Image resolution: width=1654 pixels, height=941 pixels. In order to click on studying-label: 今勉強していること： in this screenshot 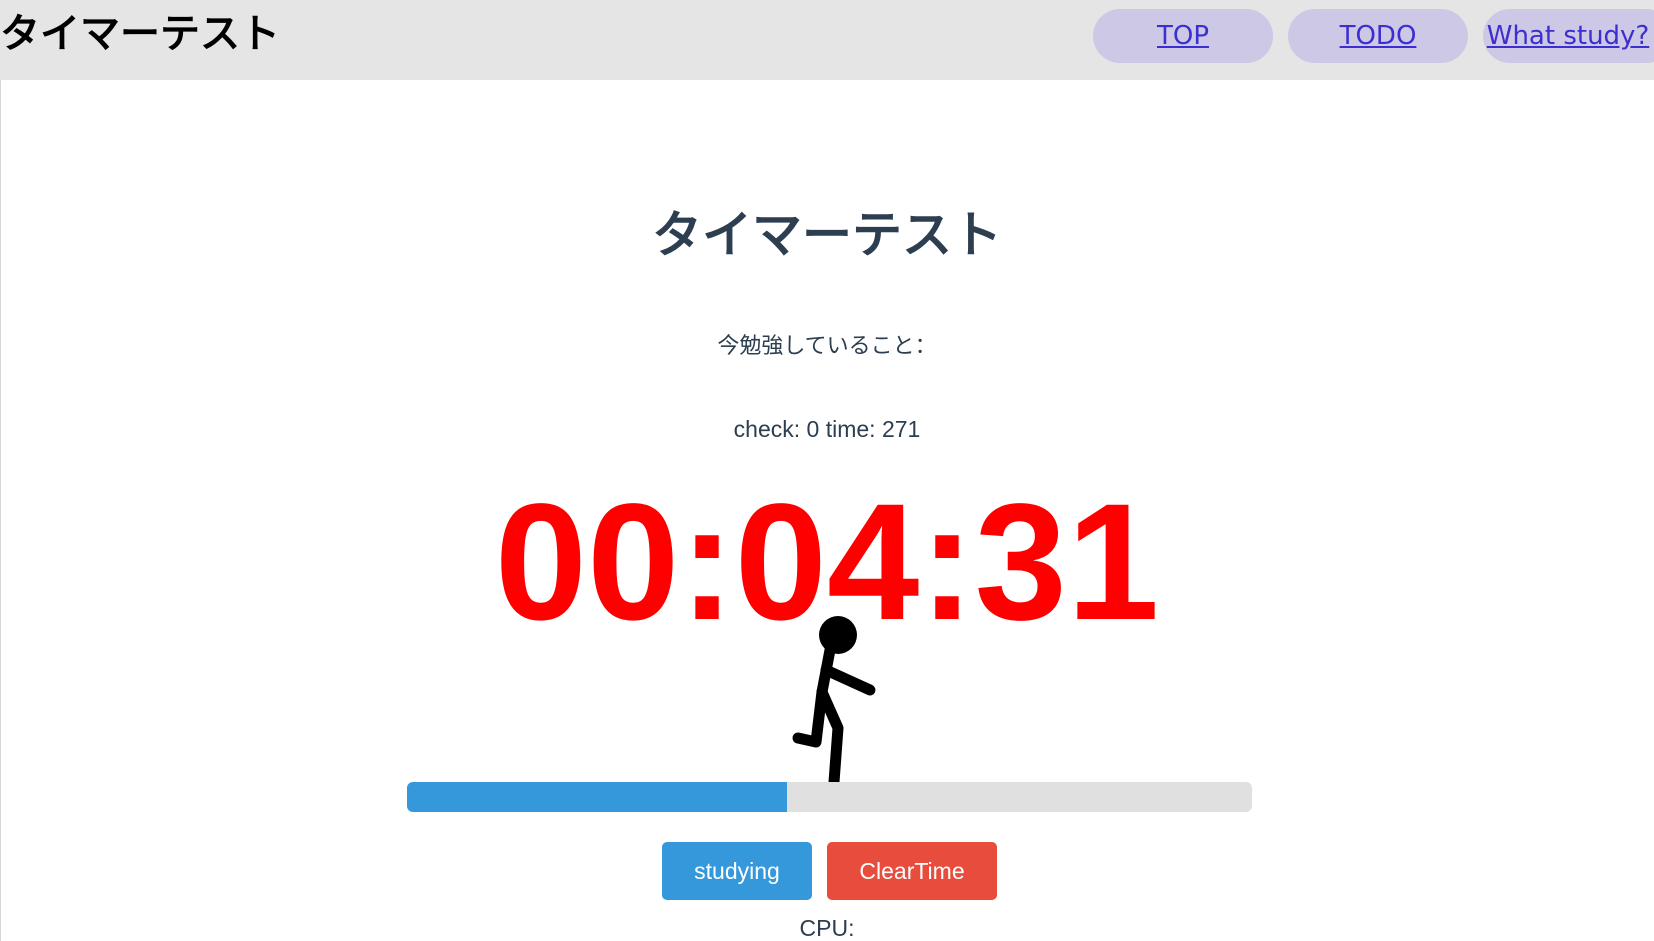, I will do `click(827, 346)`.